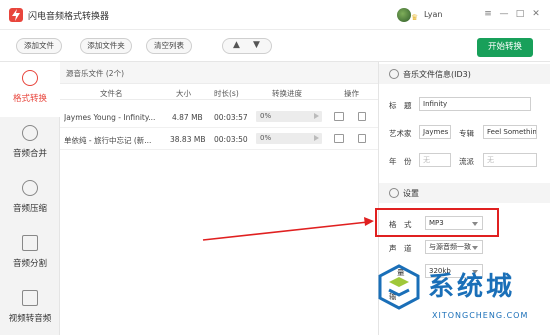 This screenshot has height=335, width=550. I want to click on watermark: 系统城 XITONGCHENG.COM, so click(459, 296).